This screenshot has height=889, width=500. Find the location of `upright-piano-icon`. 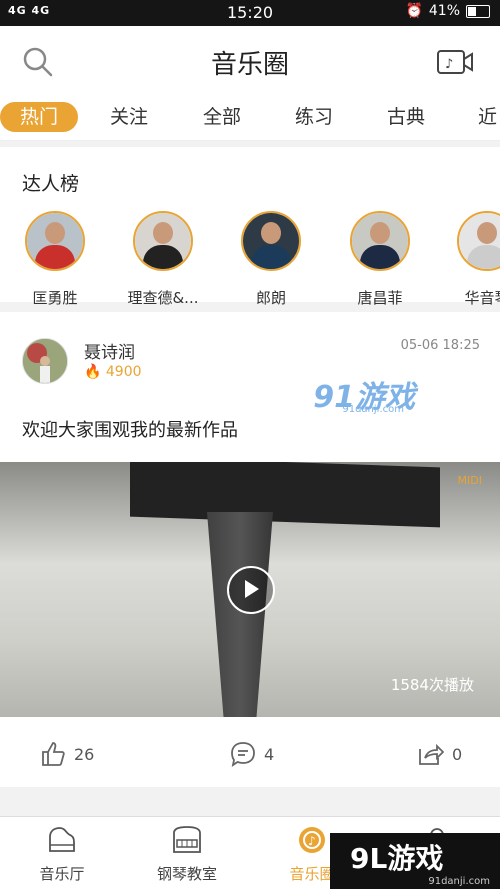

upright-piano-icon is located at coordinates (187, 839).